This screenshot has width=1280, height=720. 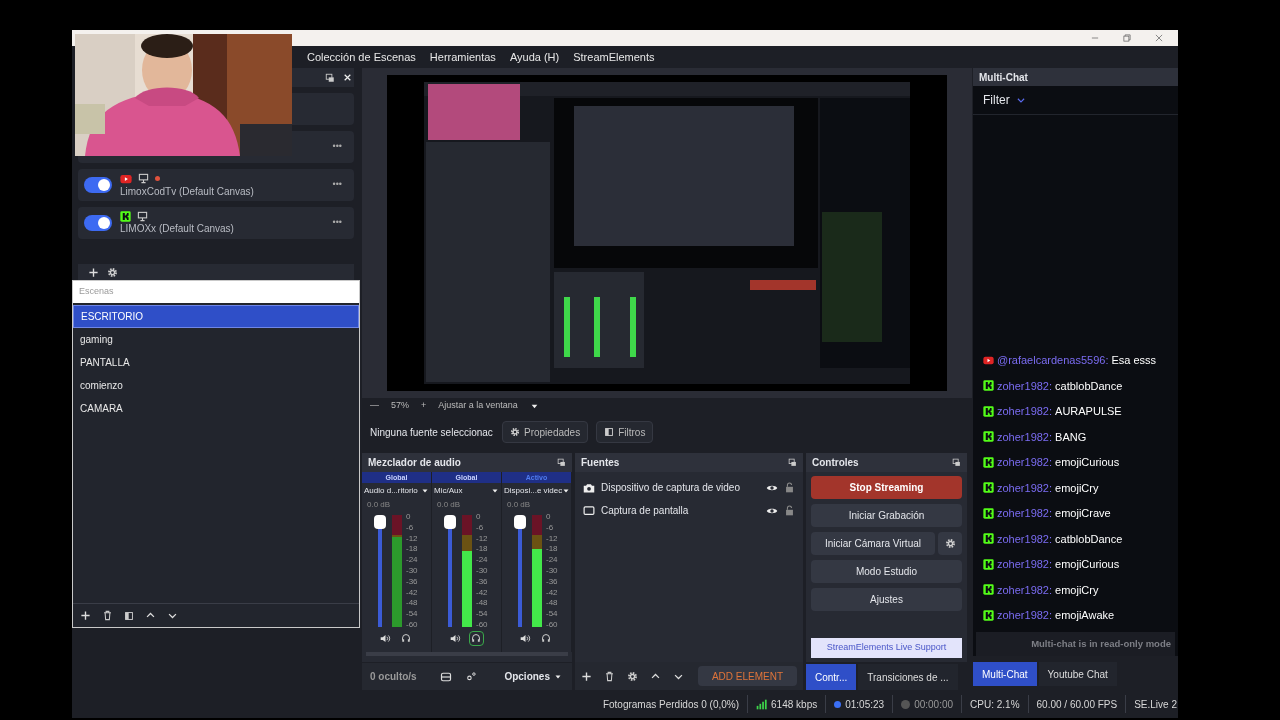 I want to click on stream-indicator, so click(x=838, y=704).